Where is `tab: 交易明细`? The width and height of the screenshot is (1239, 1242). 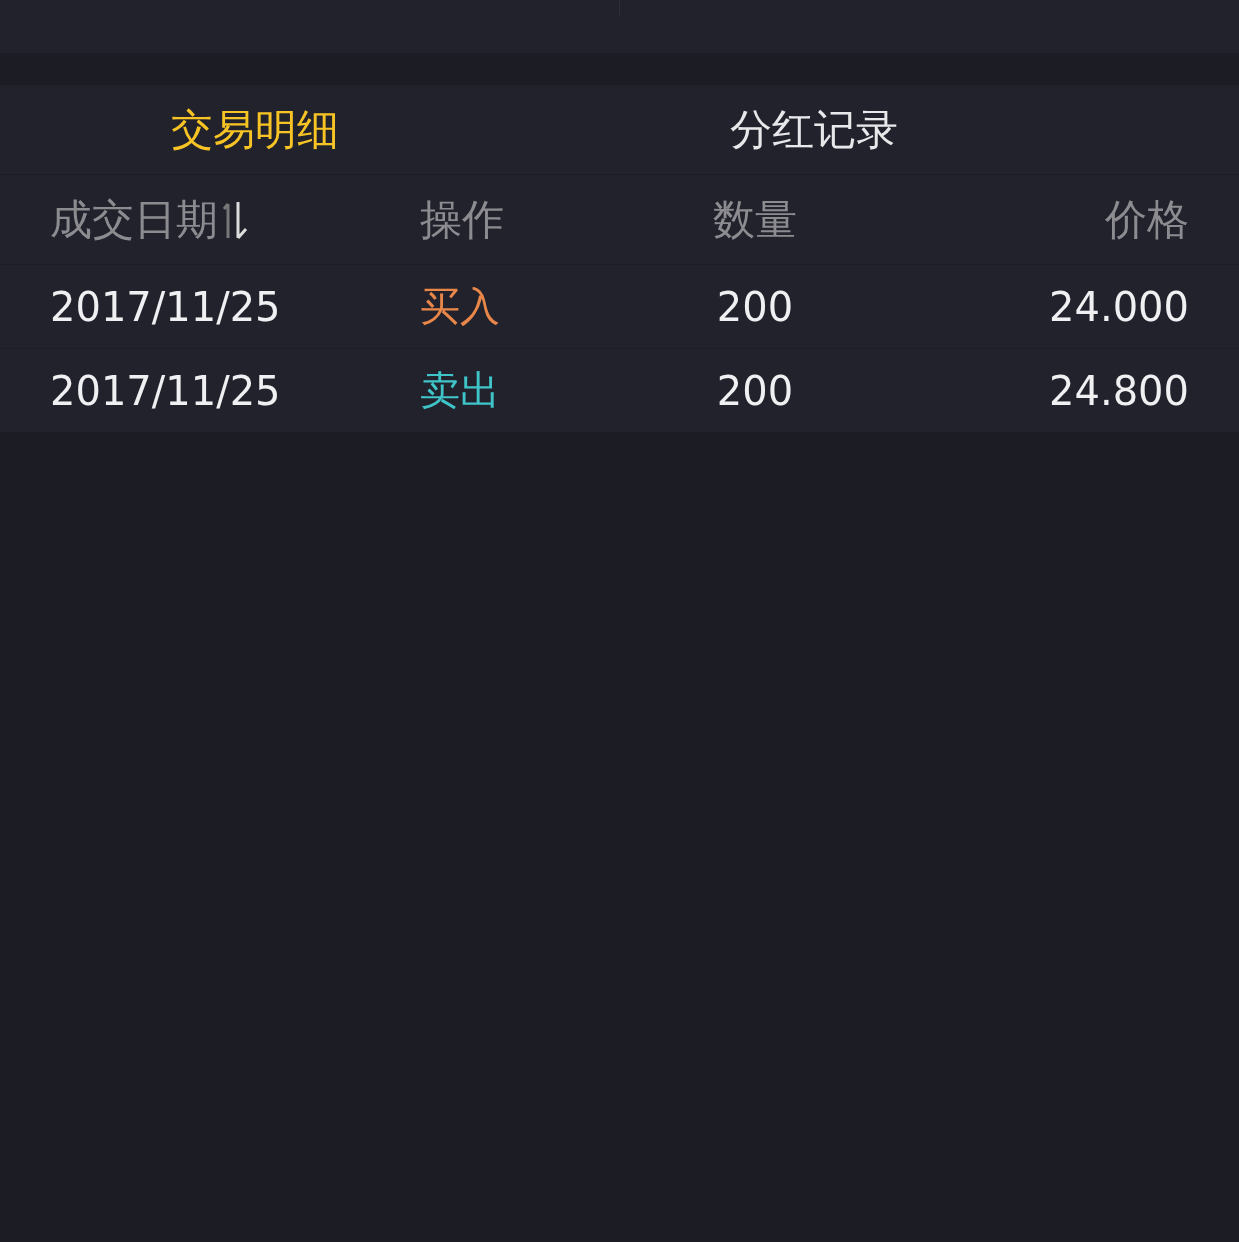 tab: 交易明细 is located at coordinates (254, 129).